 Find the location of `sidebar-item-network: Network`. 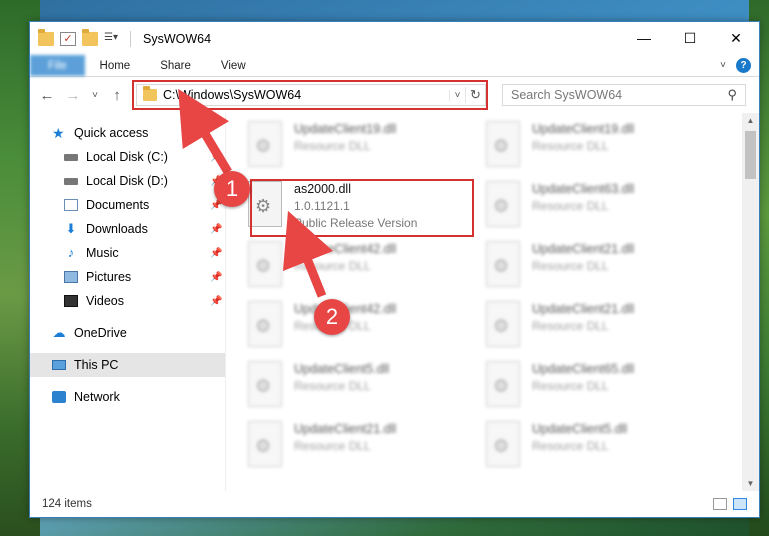

sidebar-item-network: Network is located at coordinates (127, 397).